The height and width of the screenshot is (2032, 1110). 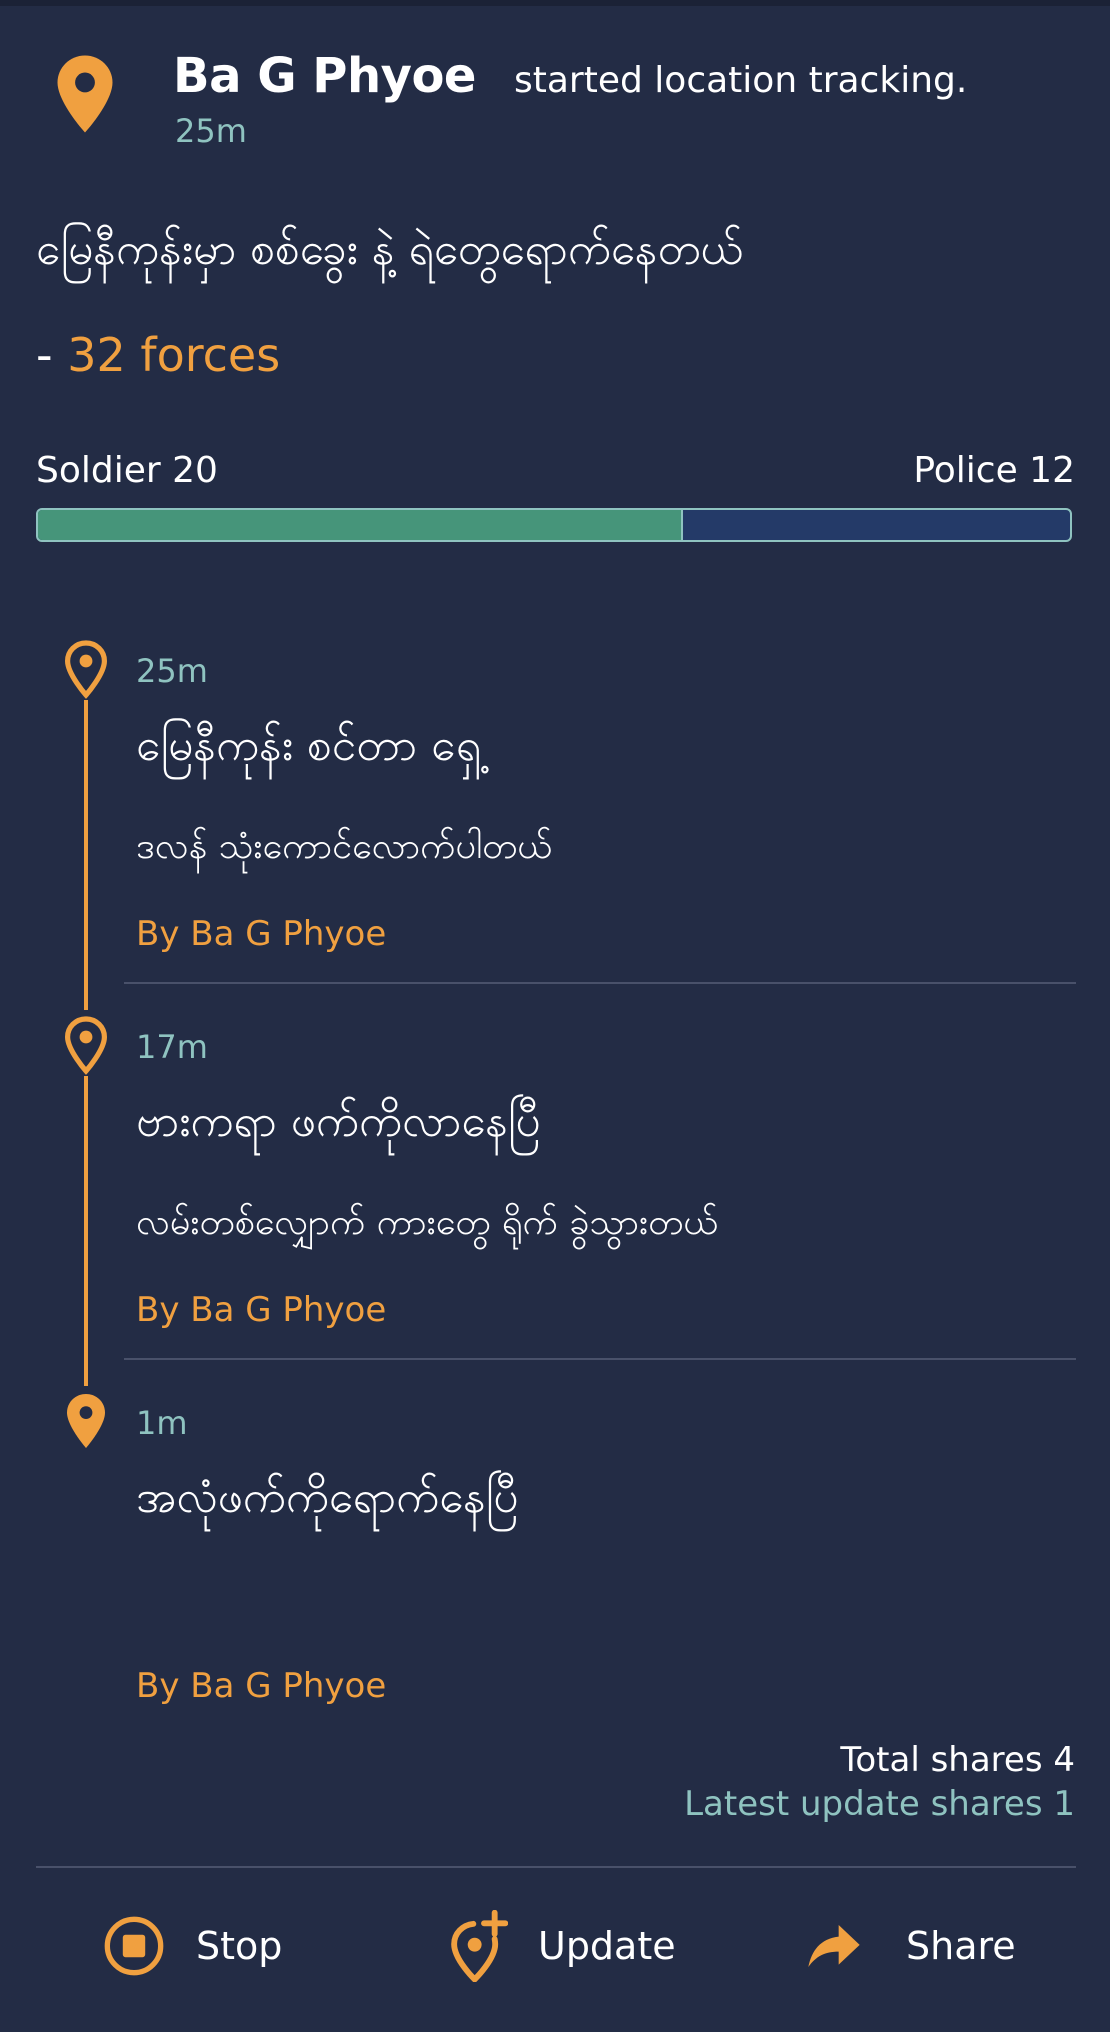 What do you see at coordinates (134, 1946) in the screenshot?
I see `stop-circle-icon` at bounding box center [134, 1946].